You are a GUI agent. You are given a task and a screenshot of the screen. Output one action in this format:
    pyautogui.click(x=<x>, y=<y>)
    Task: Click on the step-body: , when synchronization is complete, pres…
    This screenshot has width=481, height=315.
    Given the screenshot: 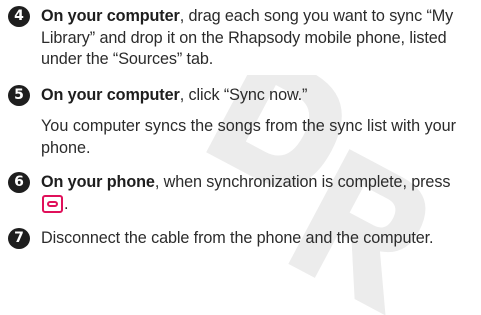 What is the action you would take?
    pyautogui.click(x=302, y=182)
    